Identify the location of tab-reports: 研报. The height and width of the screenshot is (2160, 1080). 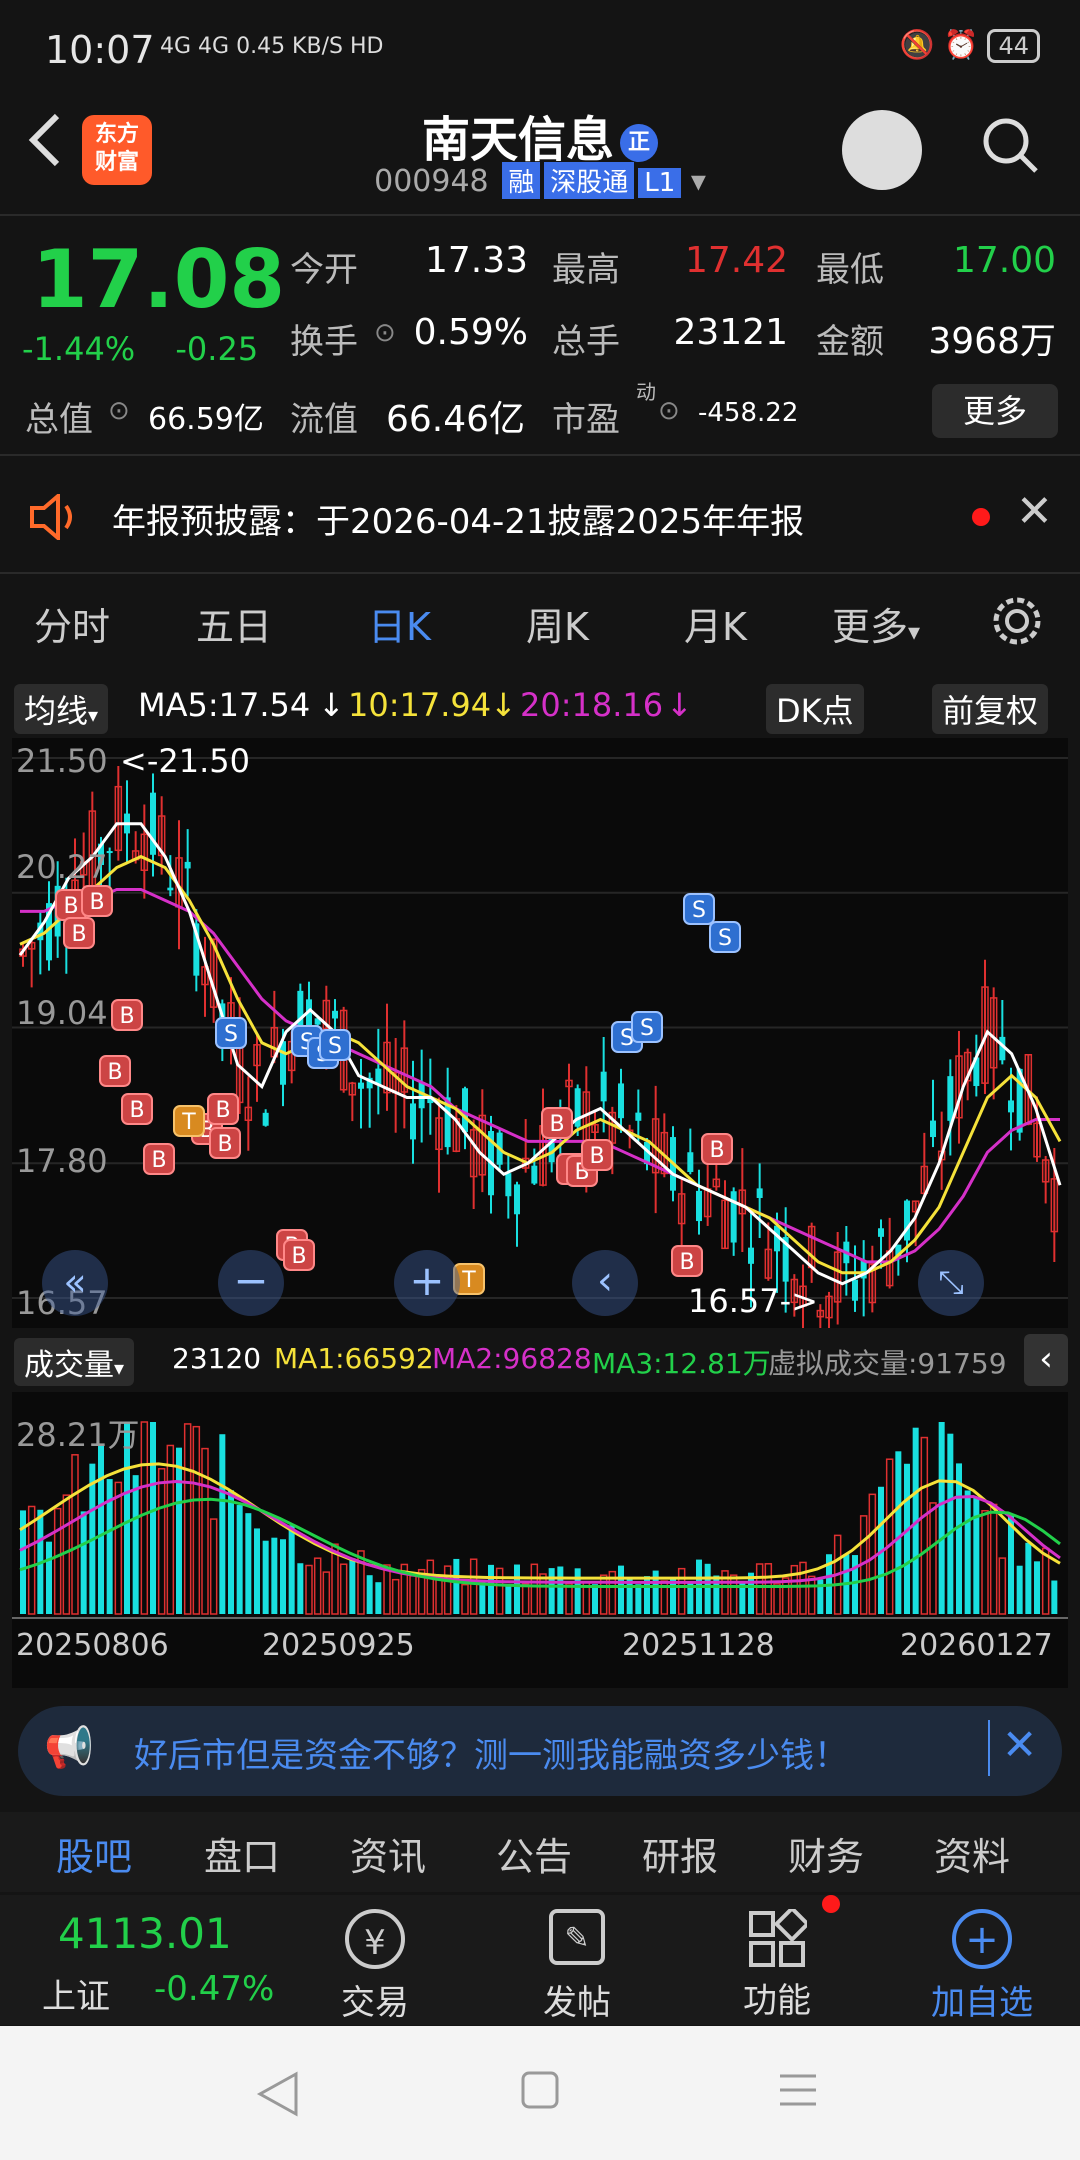
(680, 1853).